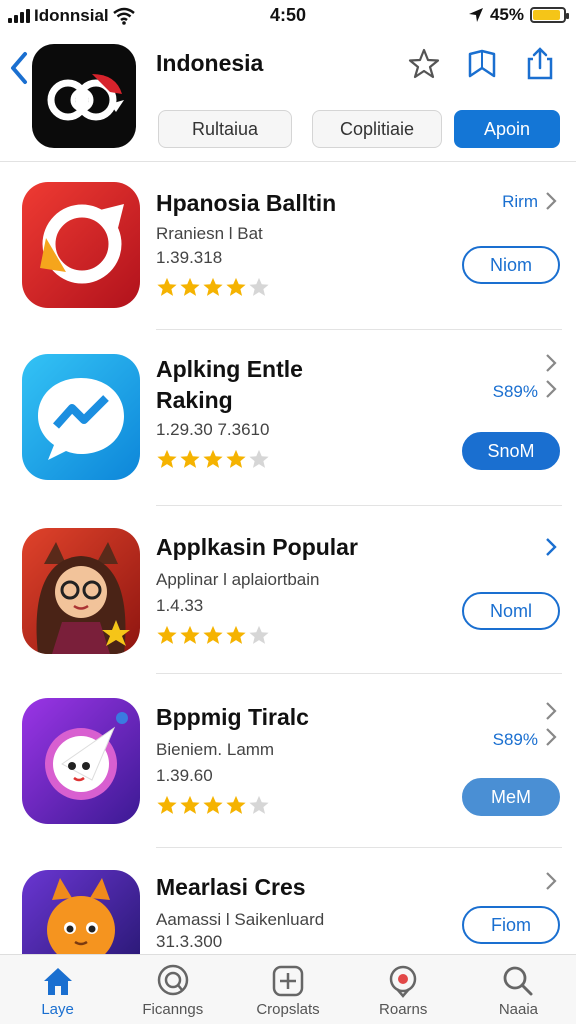  I want to click on bookmark-icon, so click(482, 64).